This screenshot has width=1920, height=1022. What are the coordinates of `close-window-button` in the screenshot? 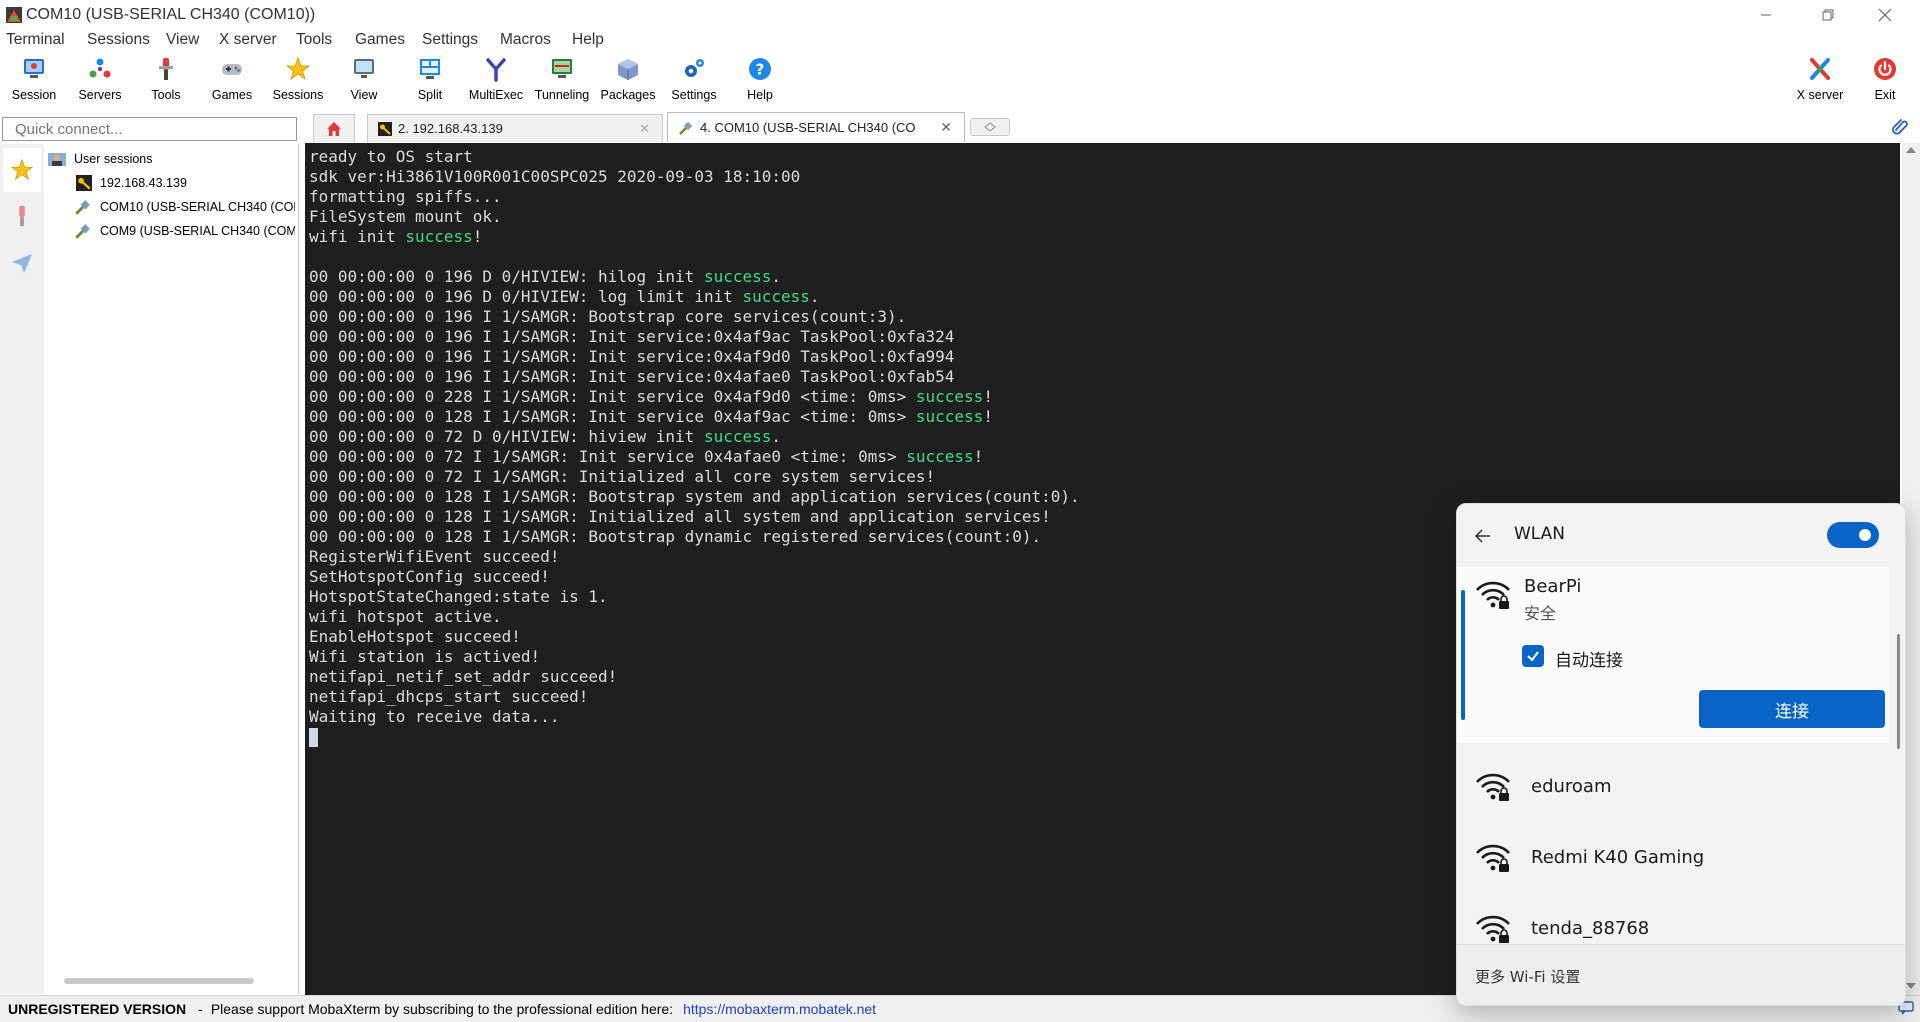 It's located at (1885, 15).